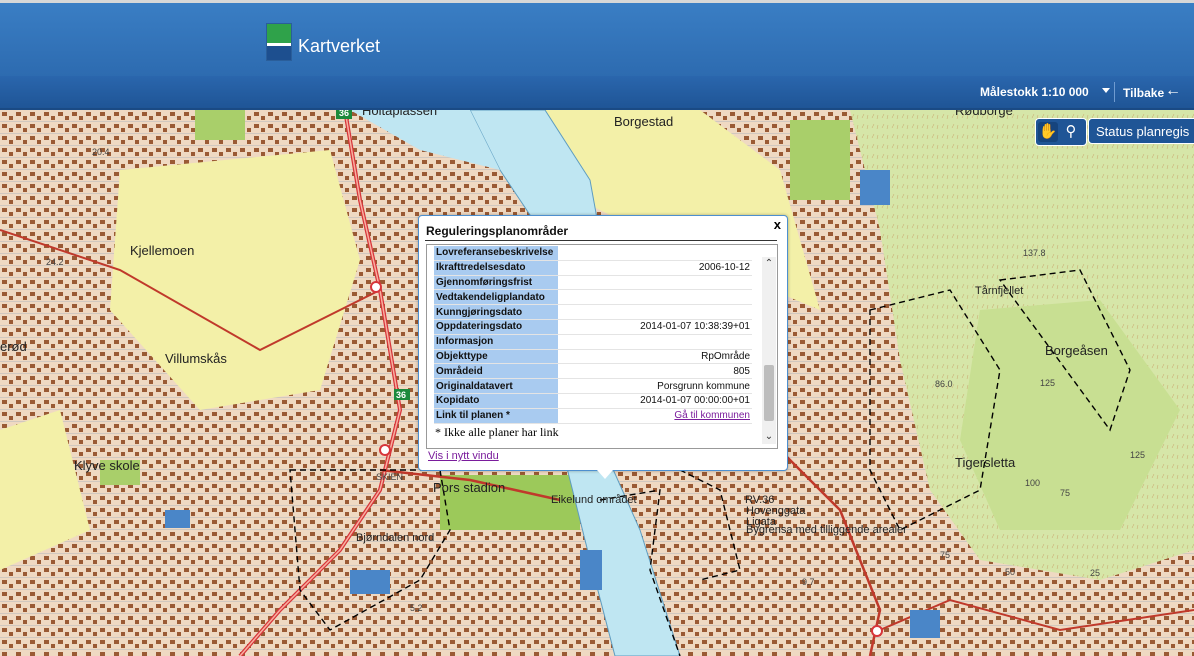 The image size is (1194, 656). I want to click on close-icon: x, so click(777, 224).